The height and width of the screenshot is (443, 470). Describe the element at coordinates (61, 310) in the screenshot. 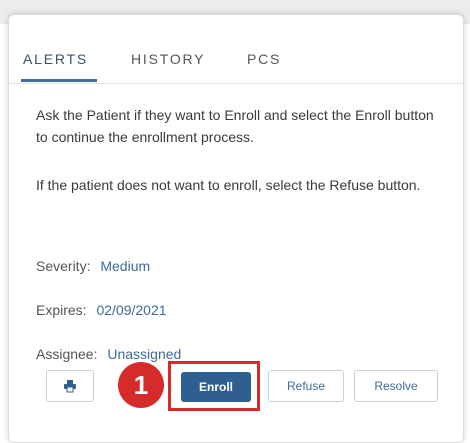

I see `expires-label: Expires:` at that location.